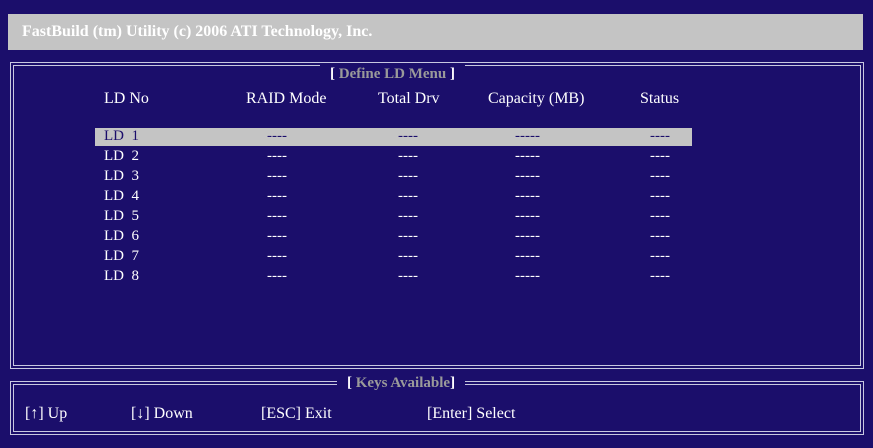 This screenshot has height=448, width=873. I want to click on key-hint-down: [↓] Down, so click(162, 413).